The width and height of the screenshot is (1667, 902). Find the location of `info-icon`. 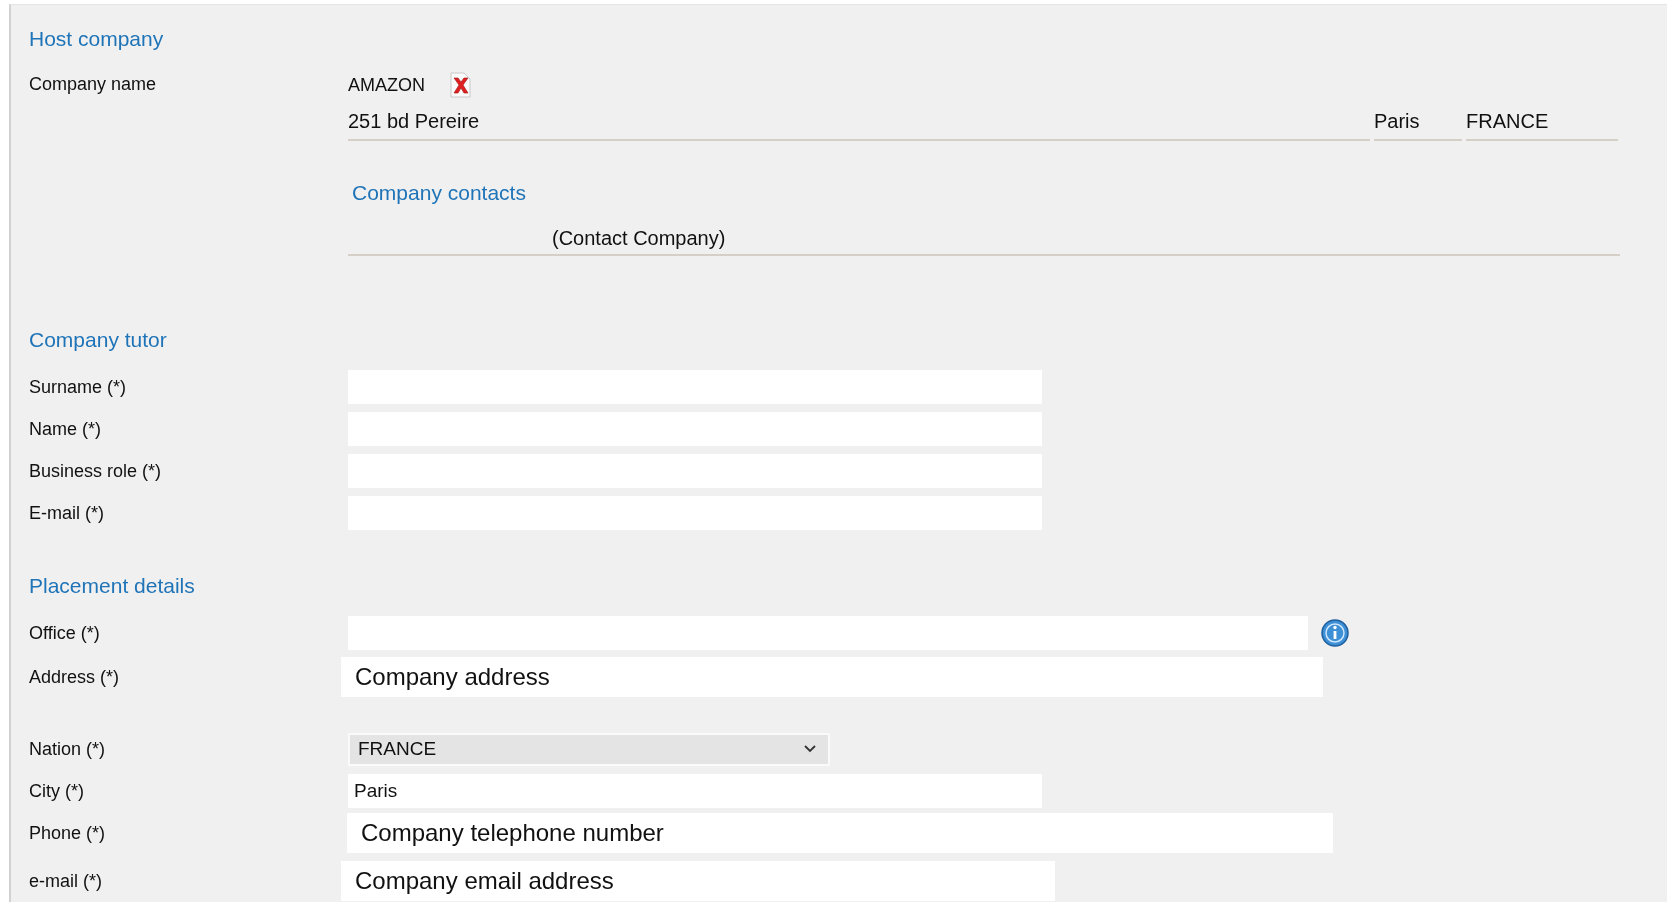

info-icon is located at coordinates (1335, 633).